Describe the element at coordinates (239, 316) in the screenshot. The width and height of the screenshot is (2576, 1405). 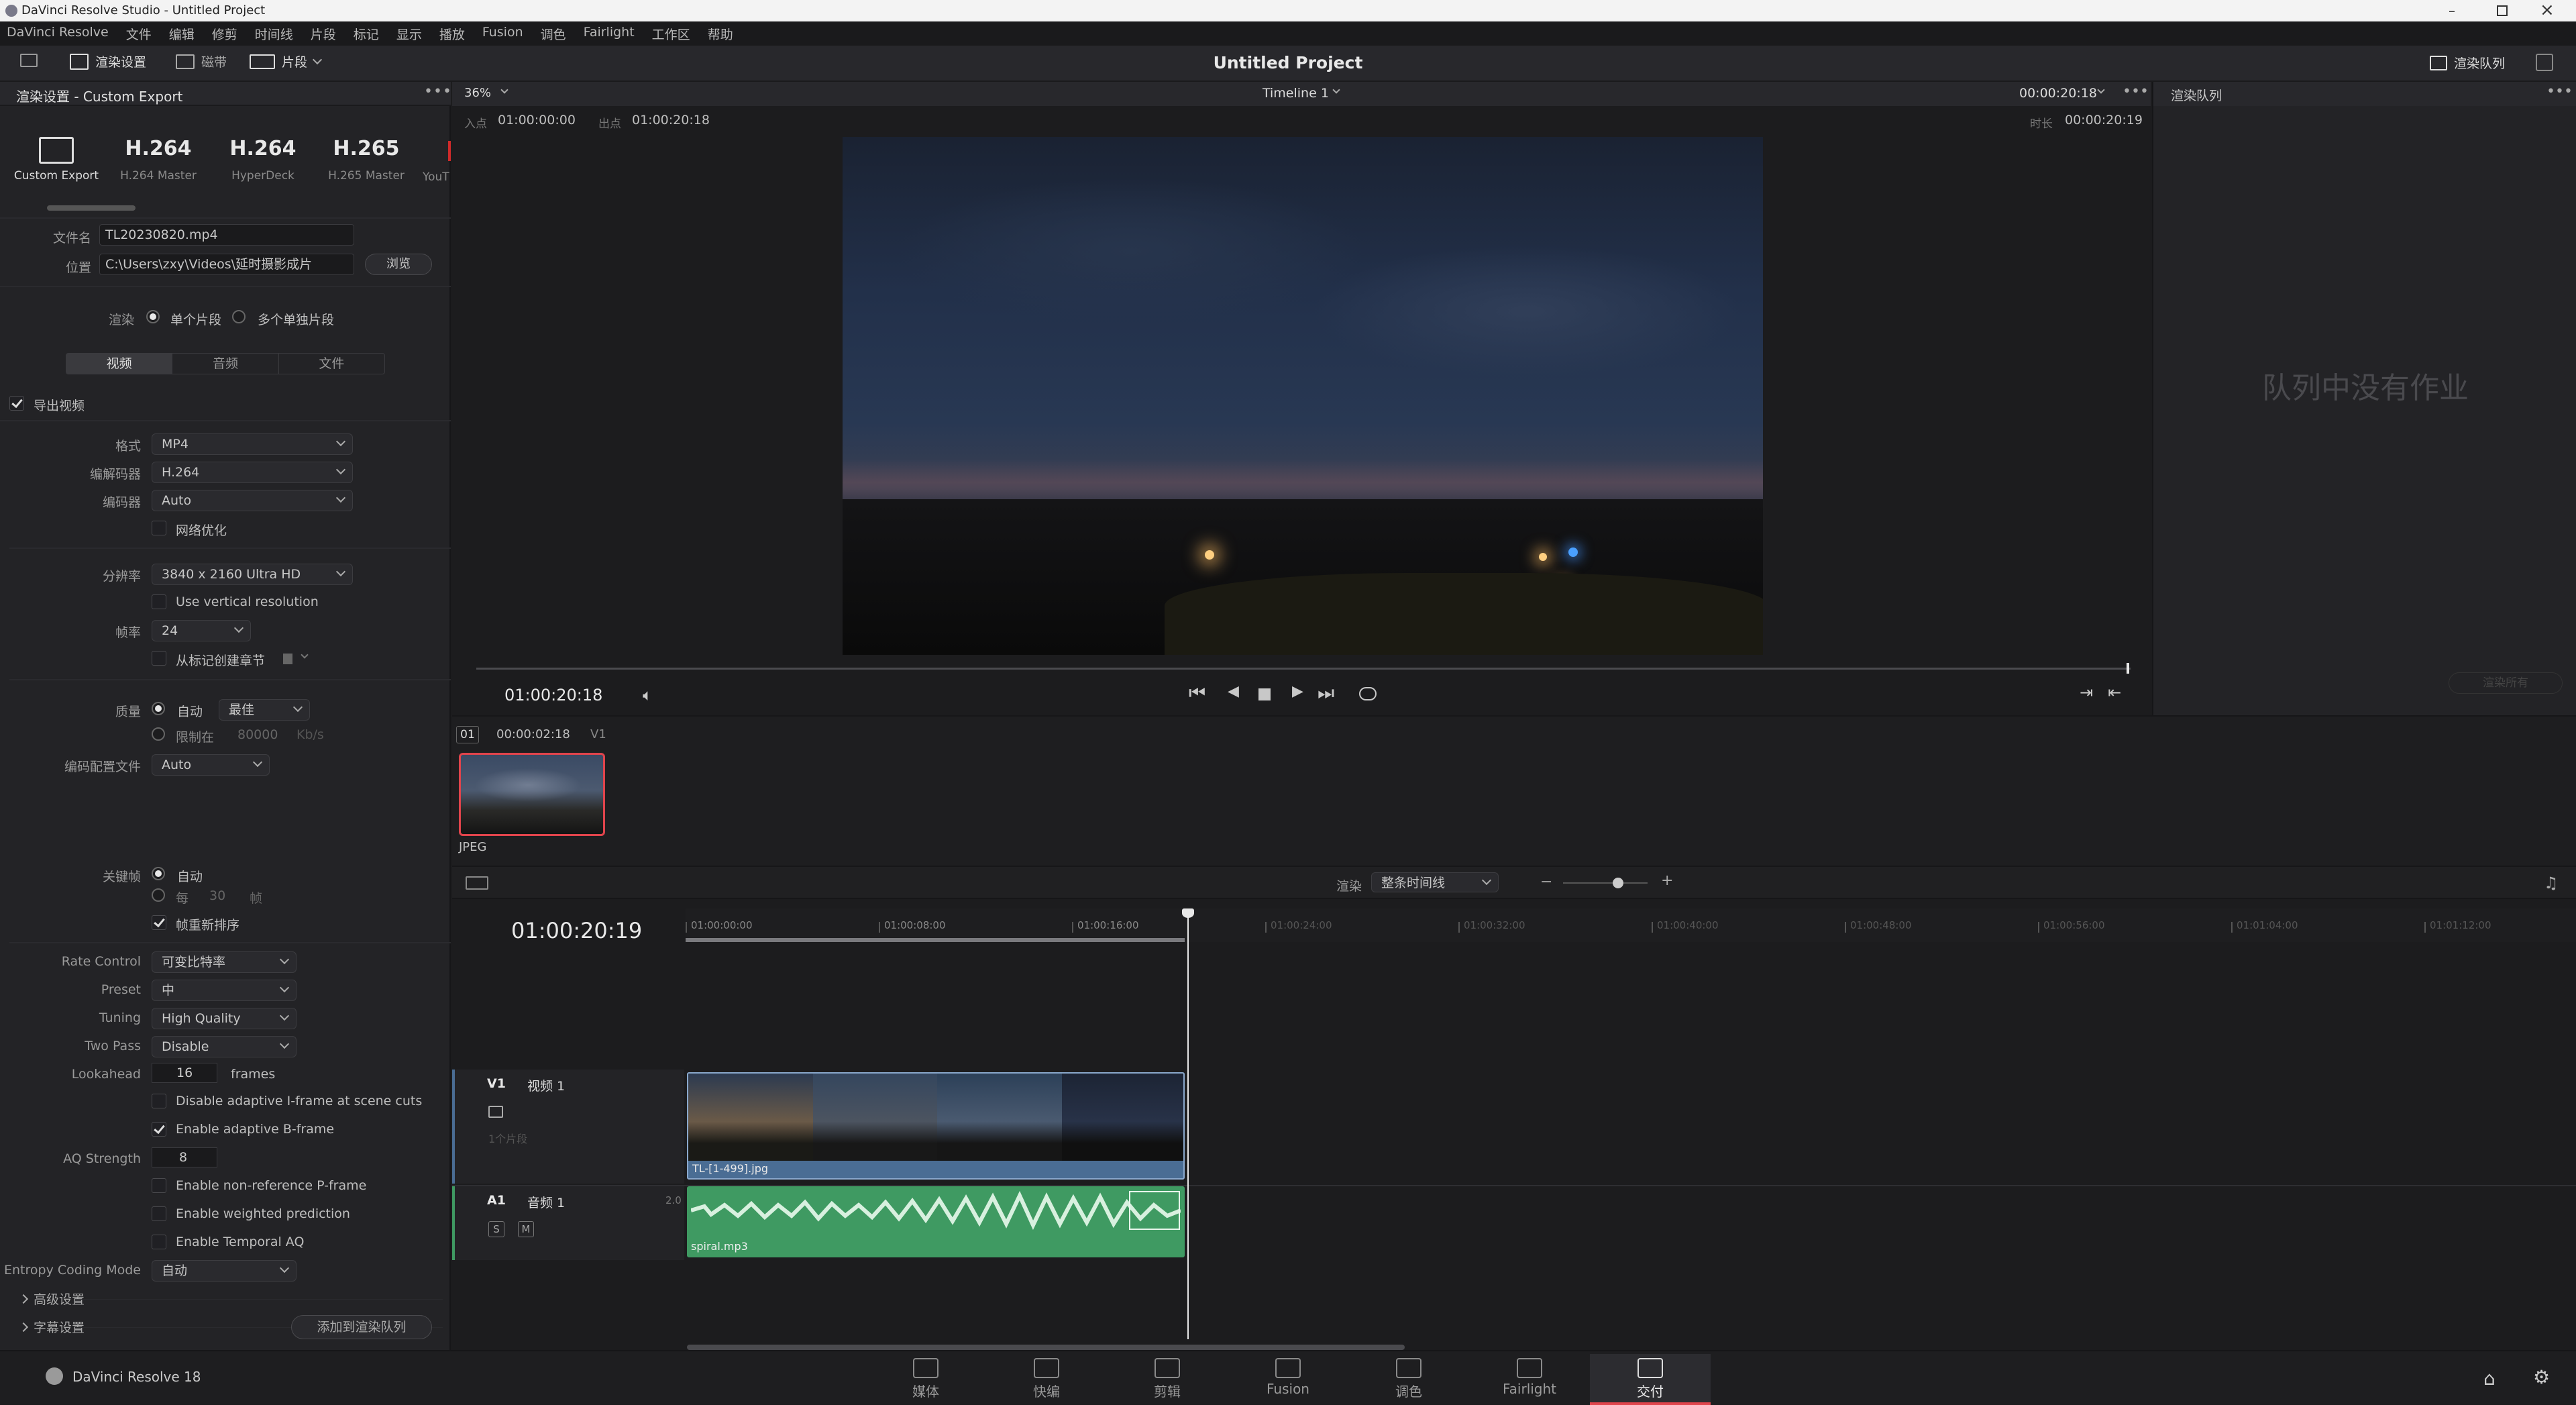
I see `multi-clip-radio` at that location.